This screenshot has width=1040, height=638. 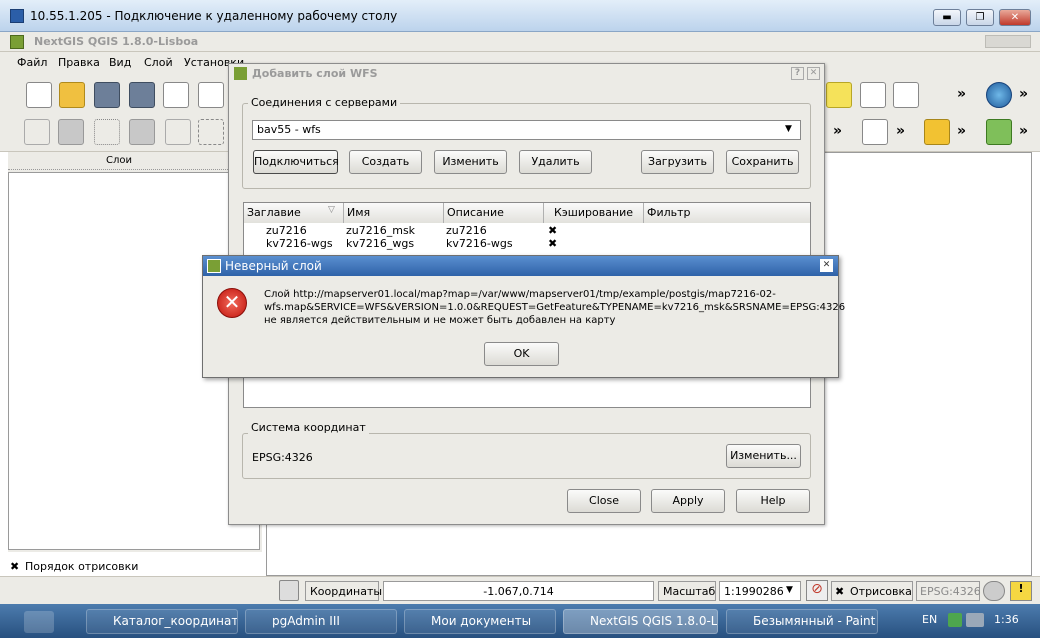 I want to click on render-label: Отрисовка, so click(x=881, y=591).